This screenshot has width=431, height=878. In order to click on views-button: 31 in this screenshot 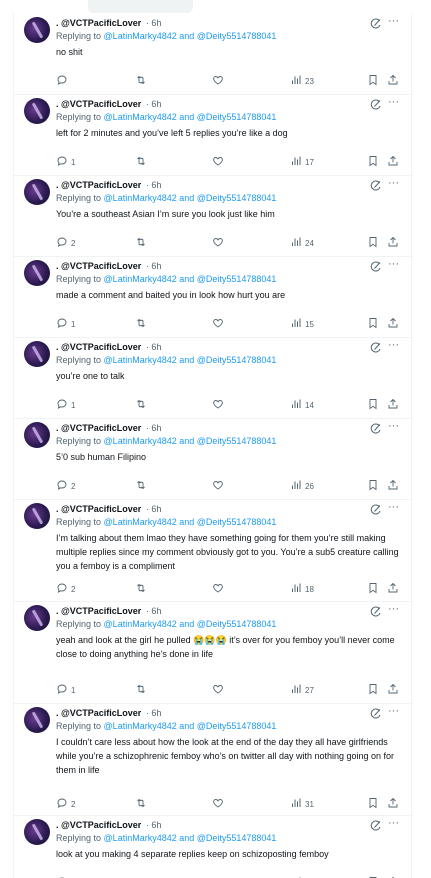, I will do `click(302, 804)`.